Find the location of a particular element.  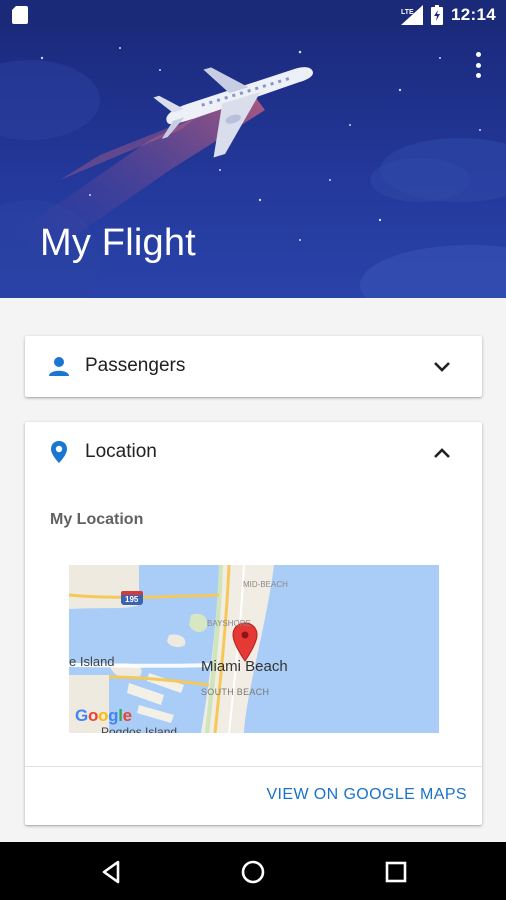

map-label-partial-island: Pogdos Island is located at coordinates (139, 729).